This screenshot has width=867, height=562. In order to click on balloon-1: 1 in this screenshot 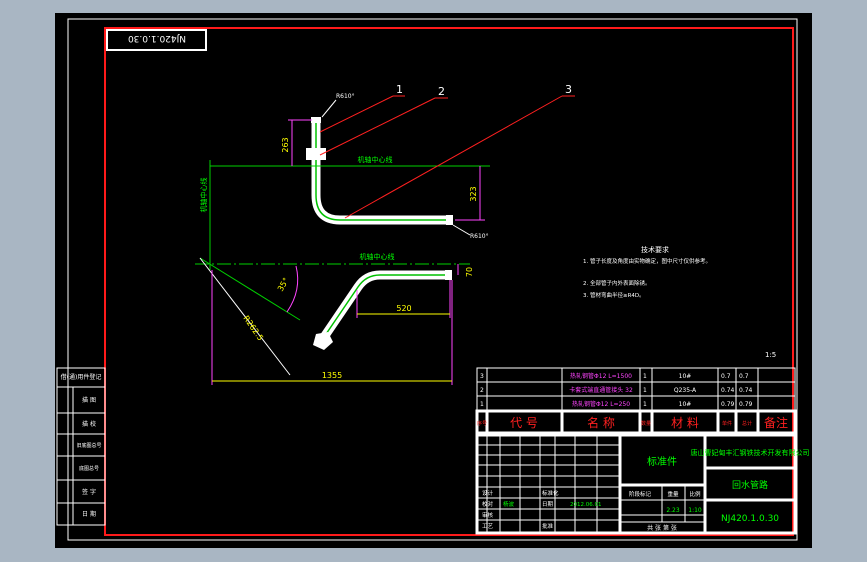, I will do `click(399, 89)`.